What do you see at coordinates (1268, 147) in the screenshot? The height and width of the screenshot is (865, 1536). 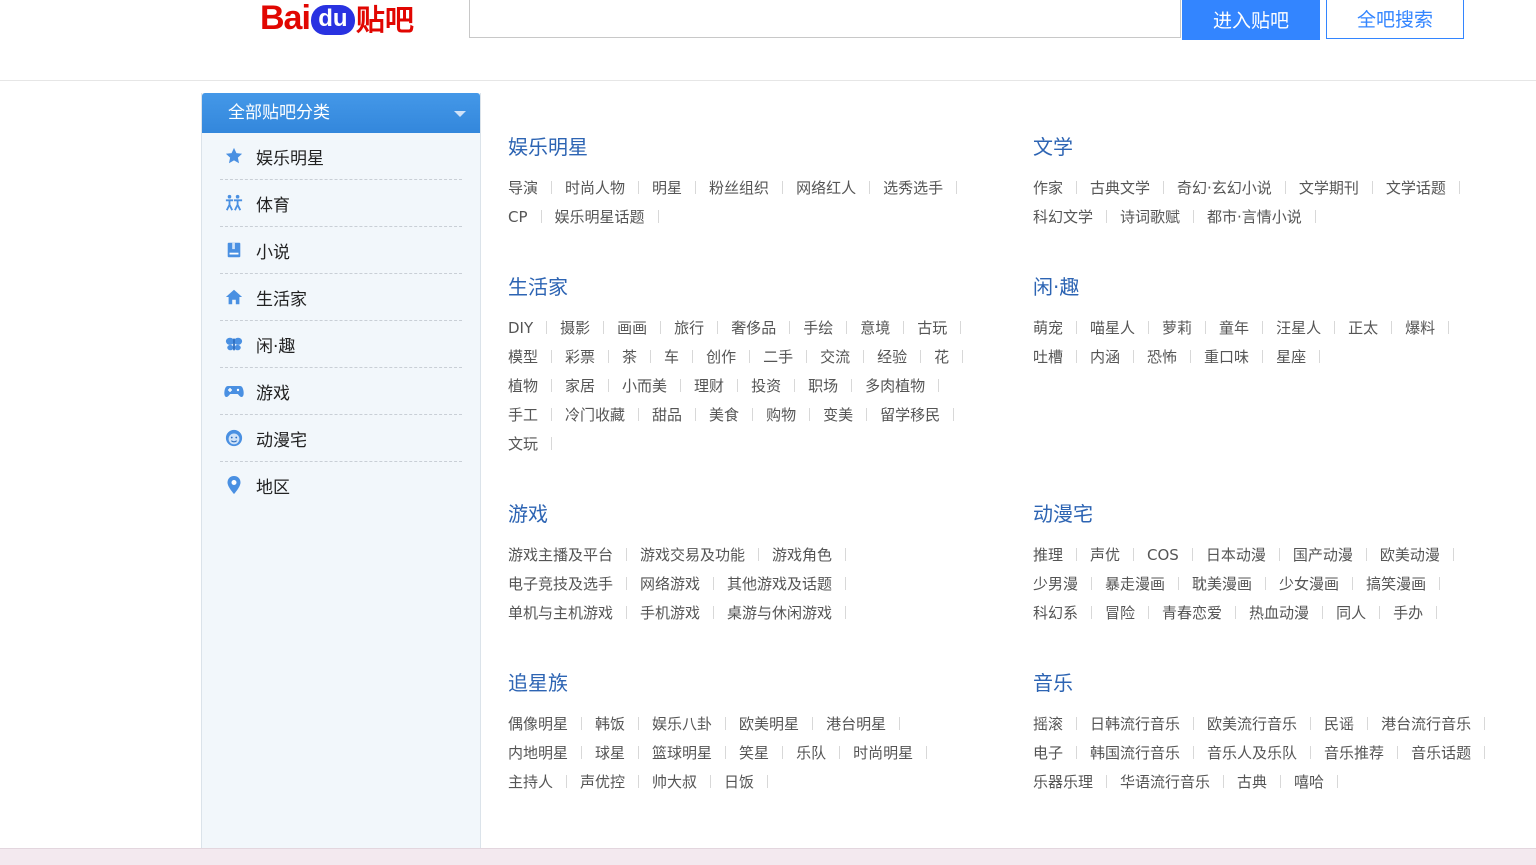 I see `section-title: 文学` at bounding box center [1268, 147].